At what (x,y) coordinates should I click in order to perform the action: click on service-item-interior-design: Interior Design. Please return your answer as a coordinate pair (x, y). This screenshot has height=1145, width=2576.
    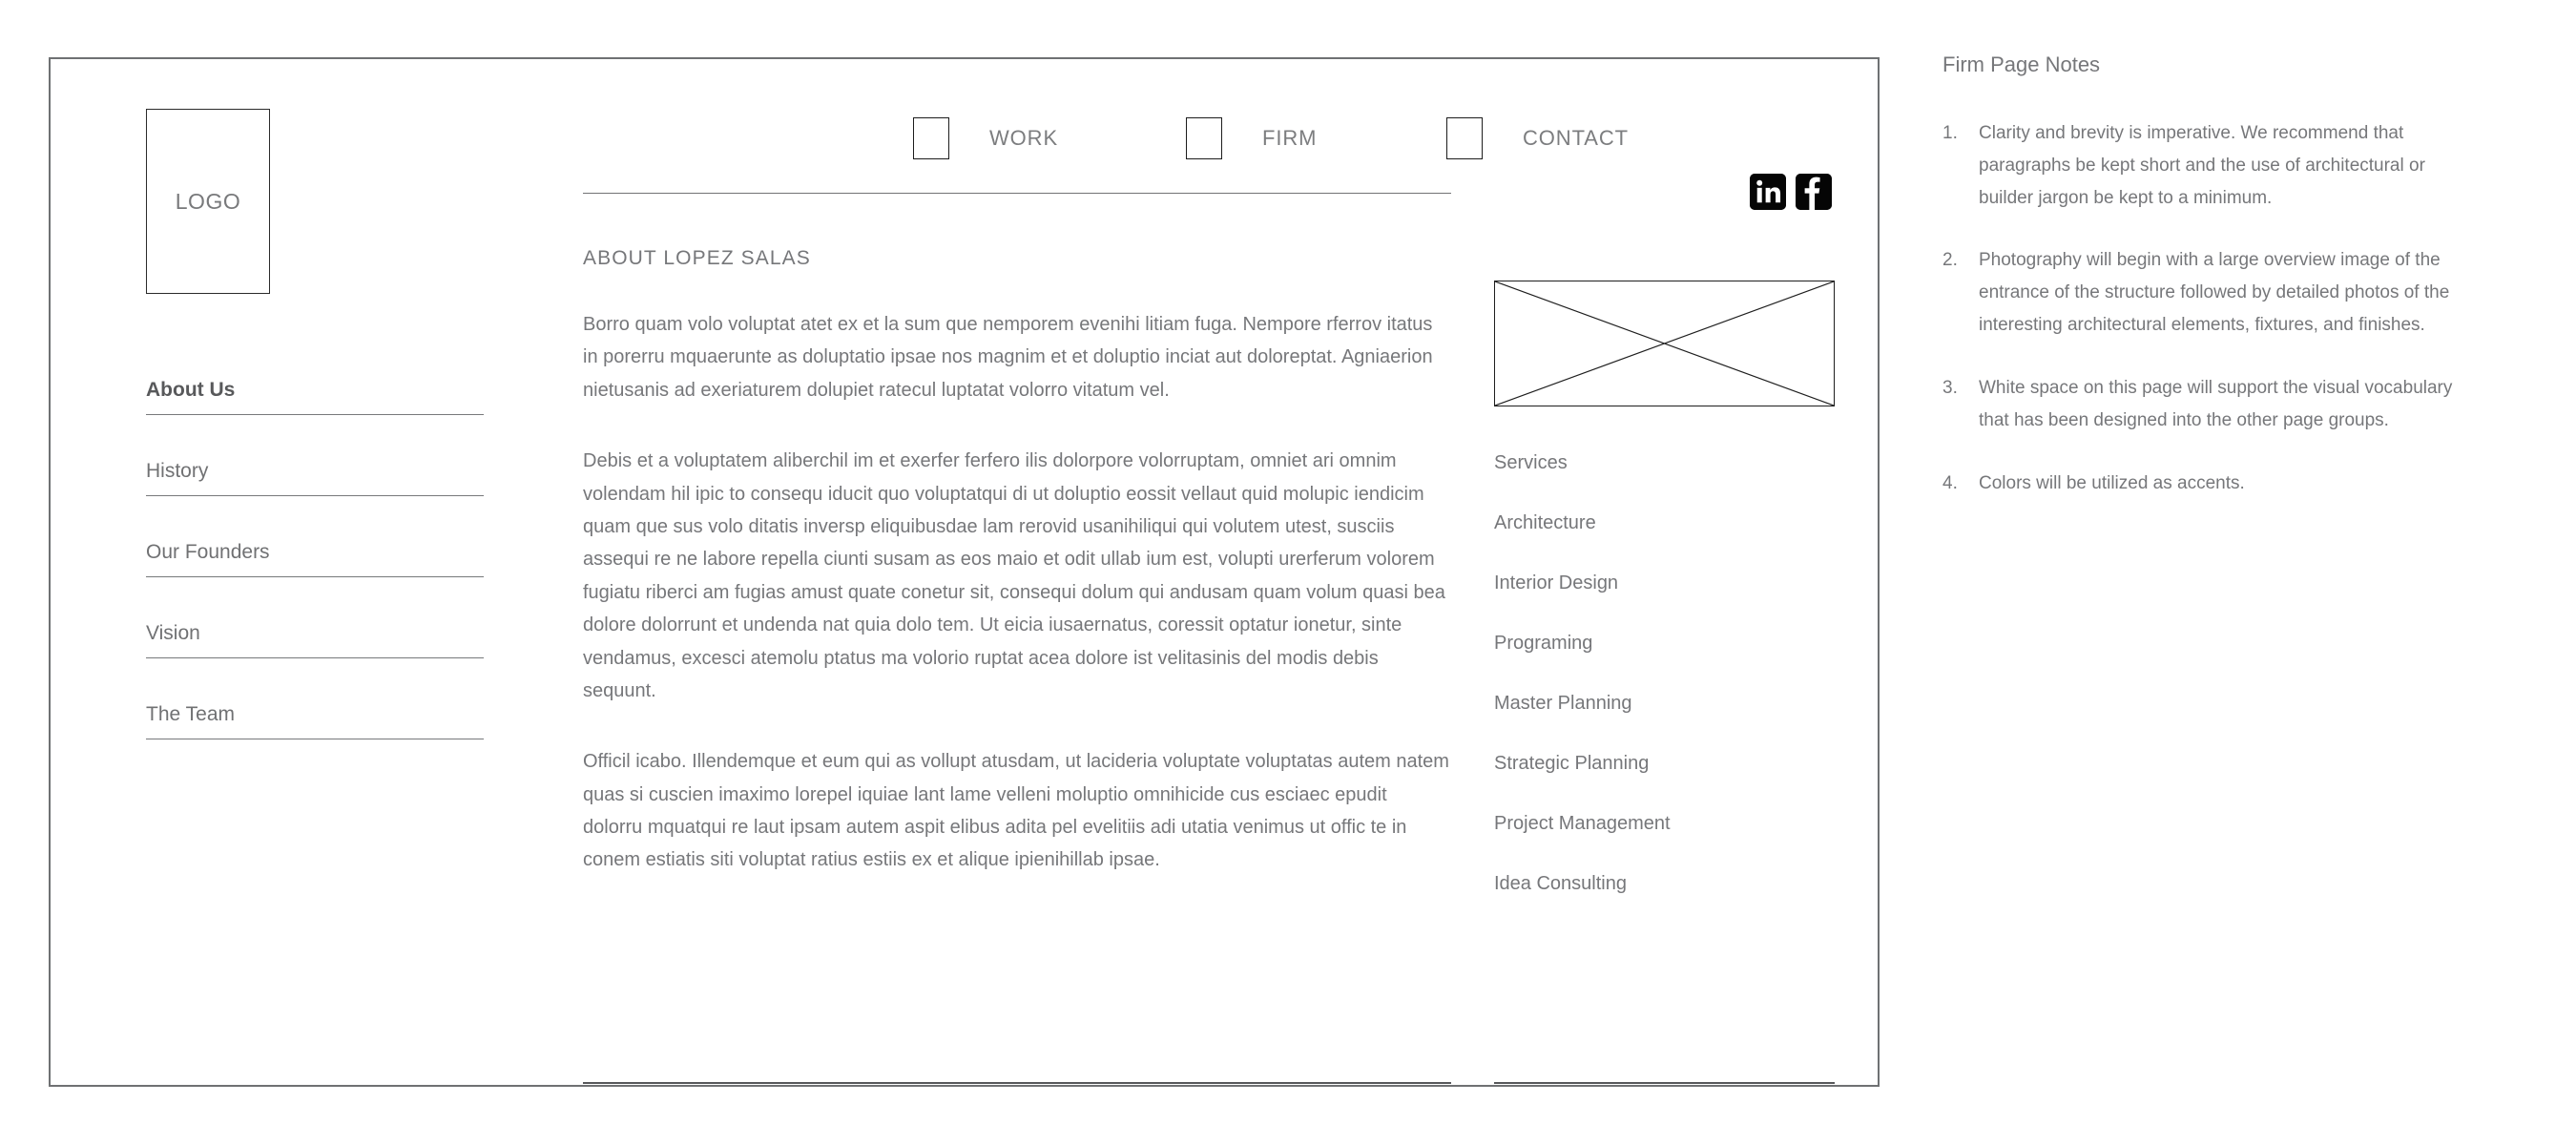
    Looking at the image, I should click on (1664, 583).